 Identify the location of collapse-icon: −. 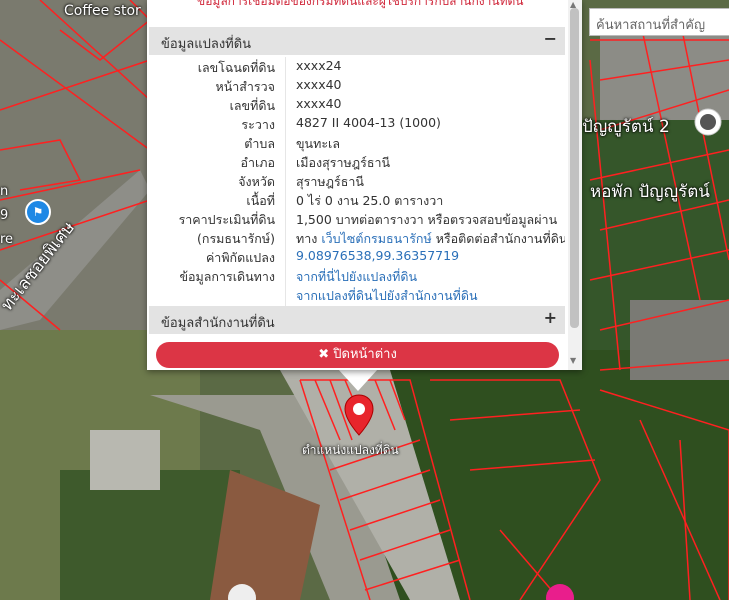
(550, 38).